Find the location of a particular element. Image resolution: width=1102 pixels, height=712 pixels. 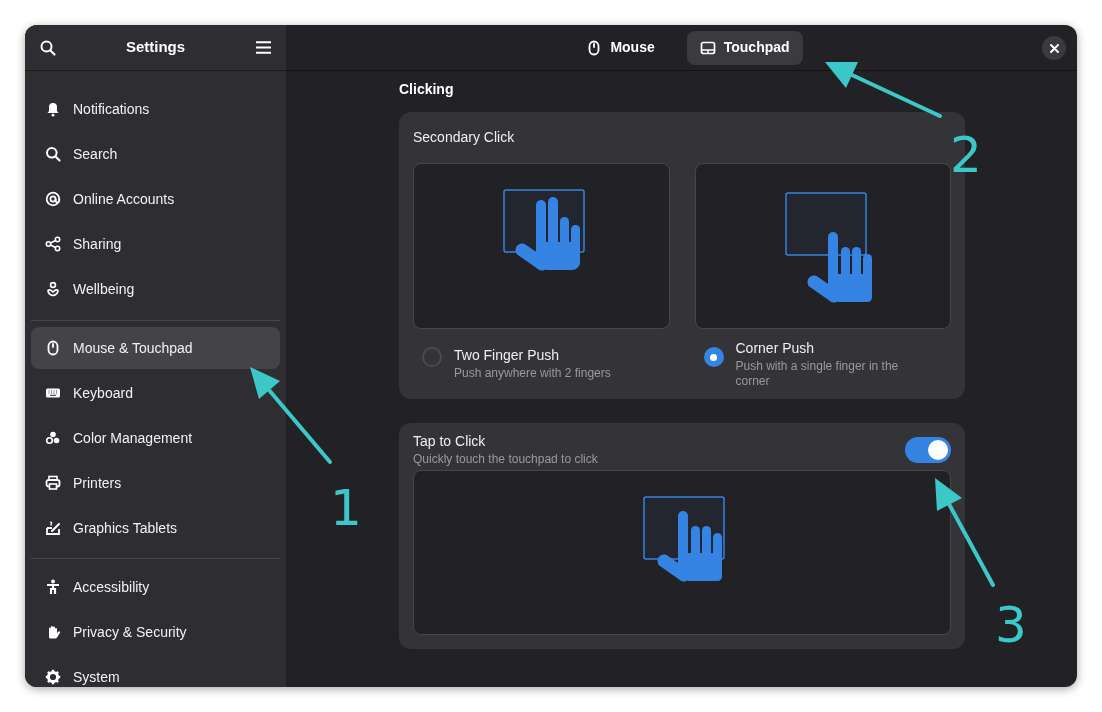

sidebar-item: Keyboard is located at coordinates (155, 393).